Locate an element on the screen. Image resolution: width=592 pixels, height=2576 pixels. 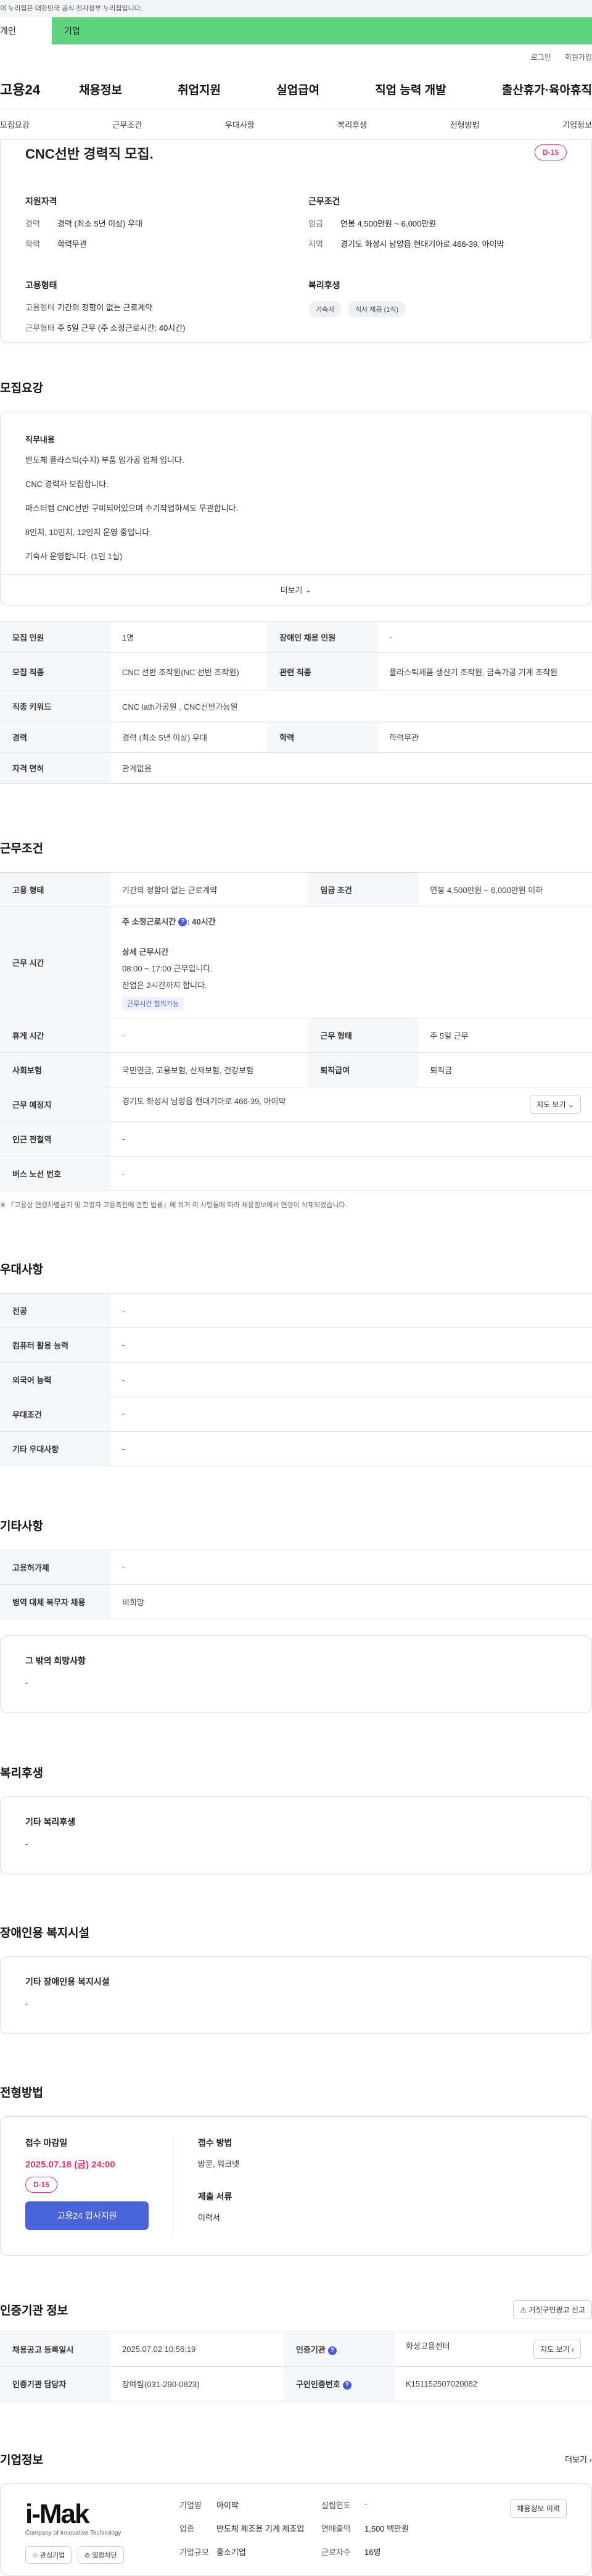
cell-value: 2025.07.02 10:56:19 is located at coordinates (198, 2349).